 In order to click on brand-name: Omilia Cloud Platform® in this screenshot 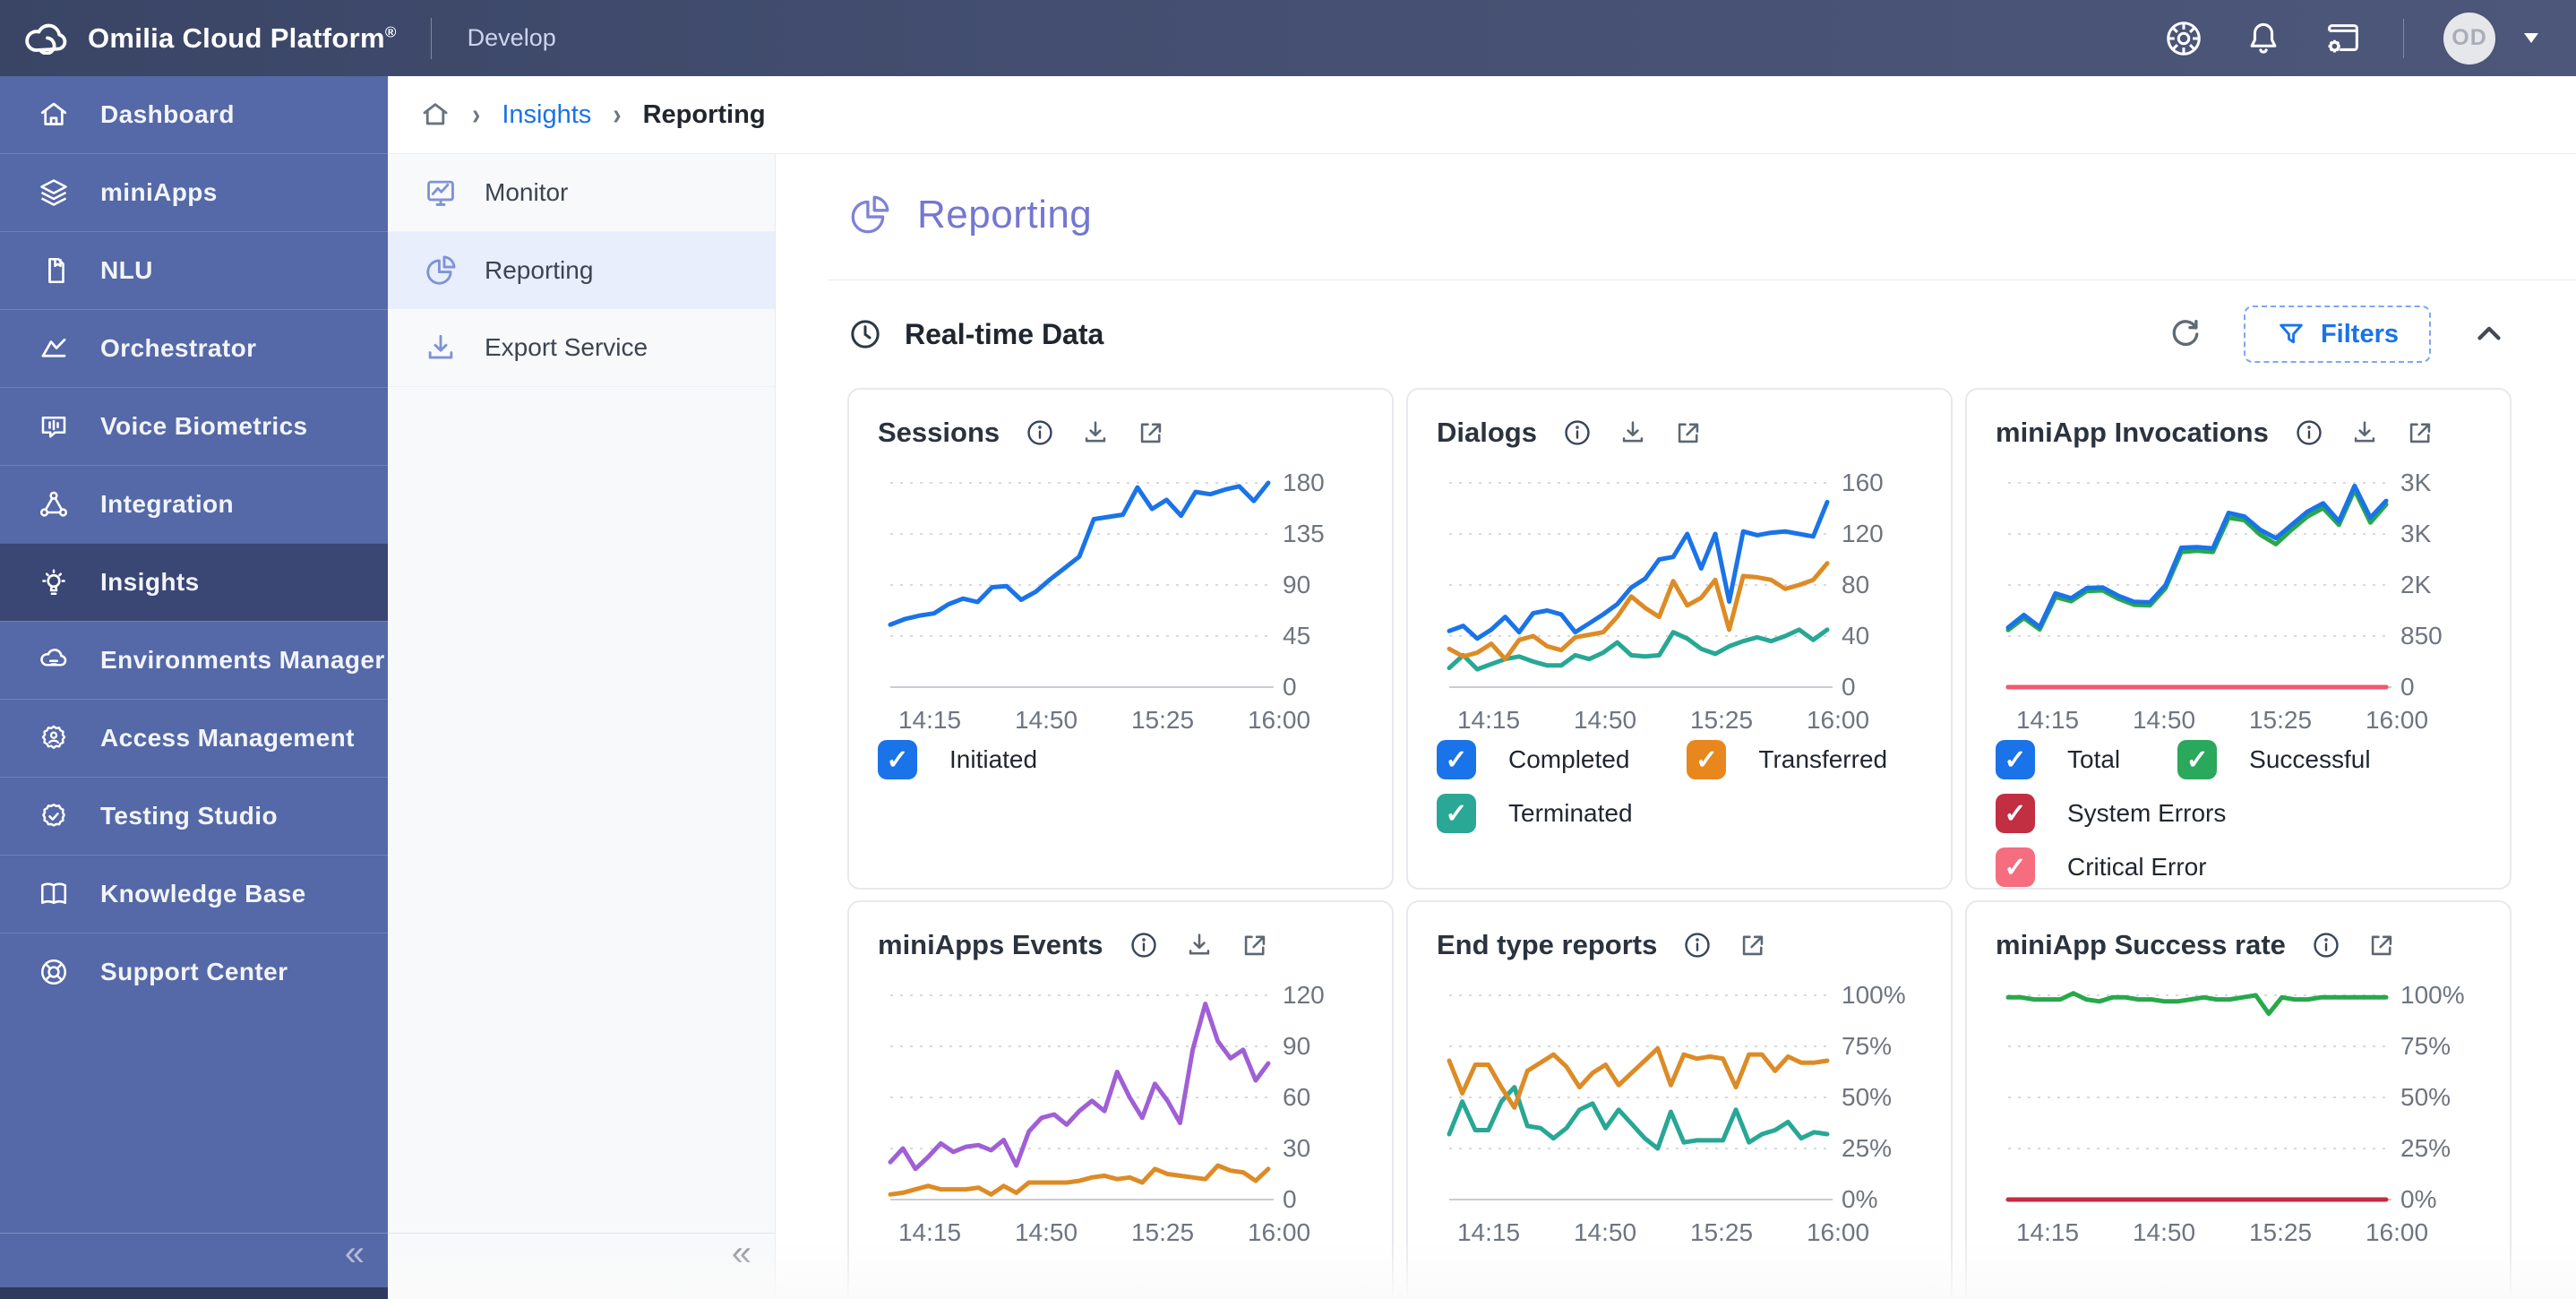, I will do `click(242, 38)`.